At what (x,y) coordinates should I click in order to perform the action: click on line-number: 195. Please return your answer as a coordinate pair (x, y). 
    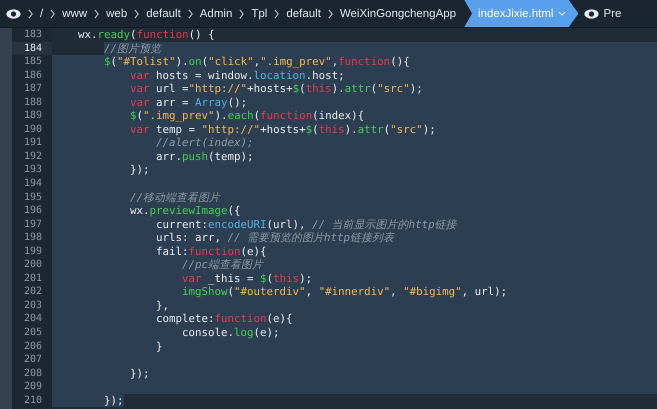
    Looking at the image, I should click on (32, 197).